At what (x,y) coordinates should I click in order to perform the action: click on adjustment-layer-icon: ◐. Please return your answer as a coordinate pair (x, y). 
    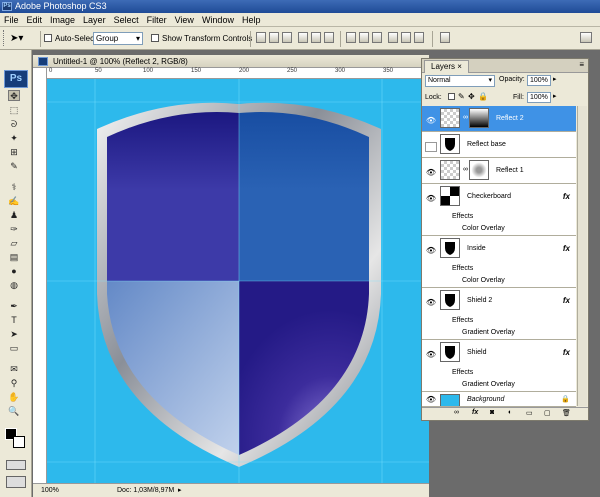
    Looking at the image, I should click on (510, 412).